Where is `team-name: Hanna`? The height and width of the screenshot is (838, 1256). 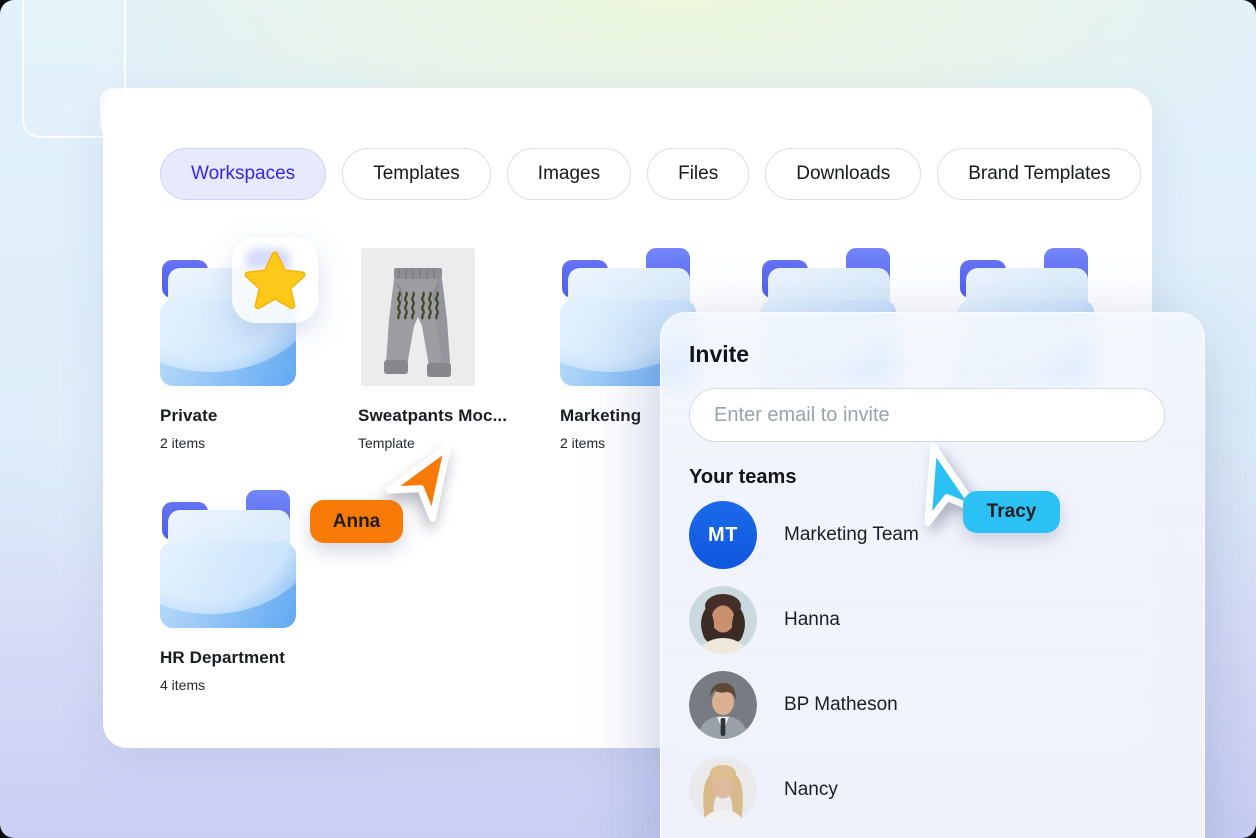
team-name: Hanna is located at coordinates (812, 619).